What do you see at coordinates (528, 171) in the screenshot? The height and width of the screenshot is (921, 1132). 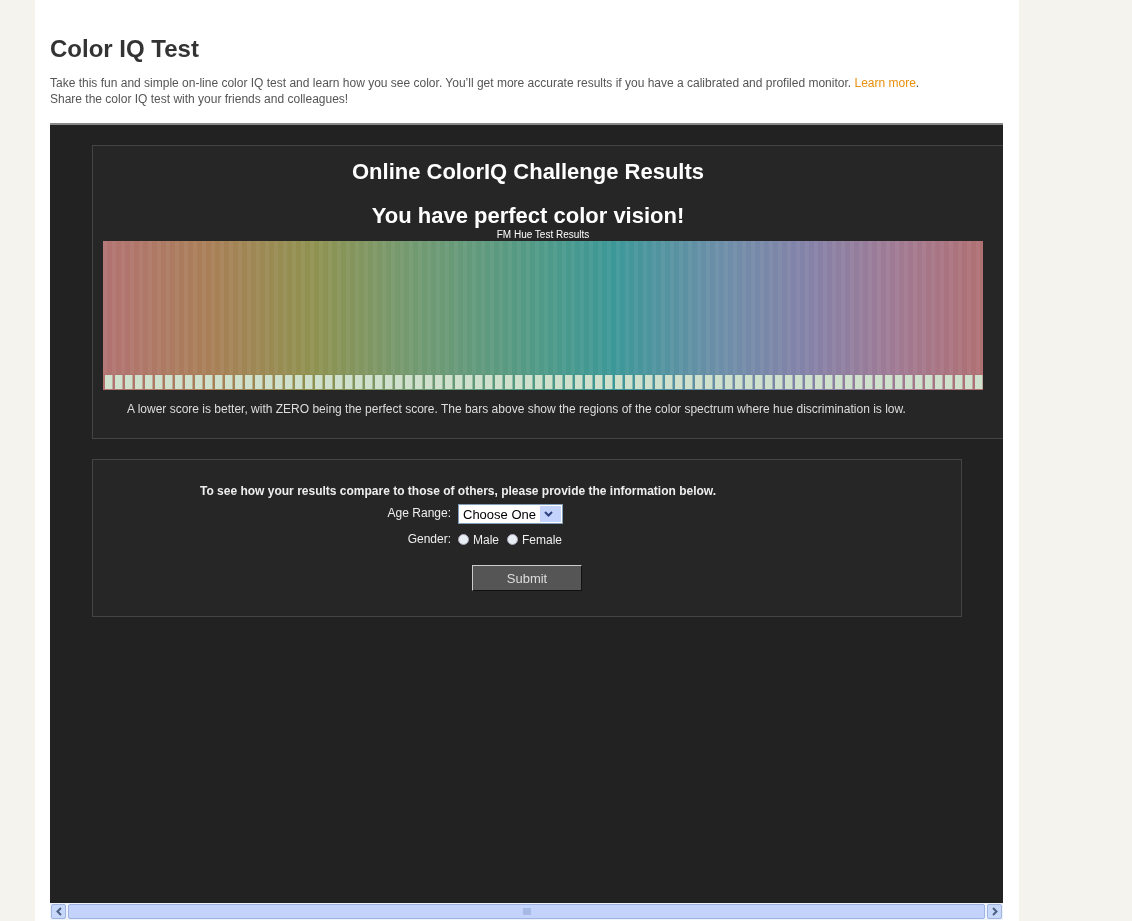 I see `results-heading: Online ColorIQ Challenge Results` at bounding box center [528, 171].